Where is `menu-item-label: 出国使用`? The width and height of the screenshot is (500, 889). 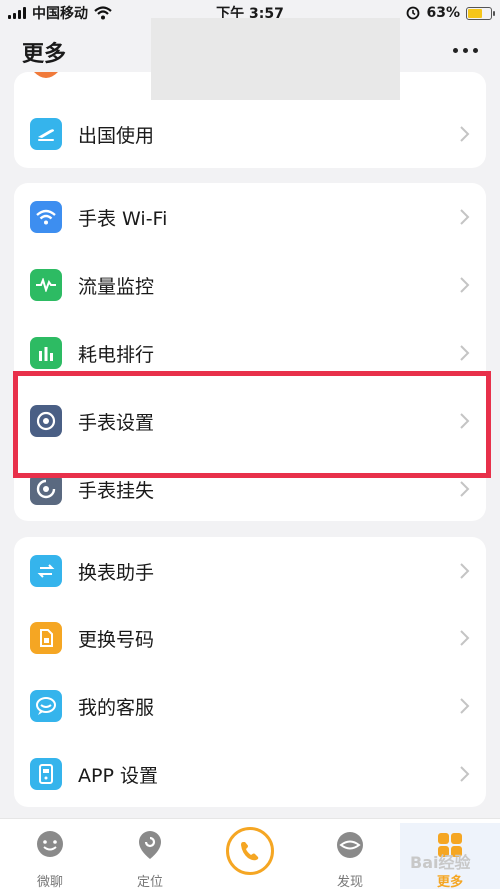 menu-item-label: 出国使用 is located at coordinates (116, 135).